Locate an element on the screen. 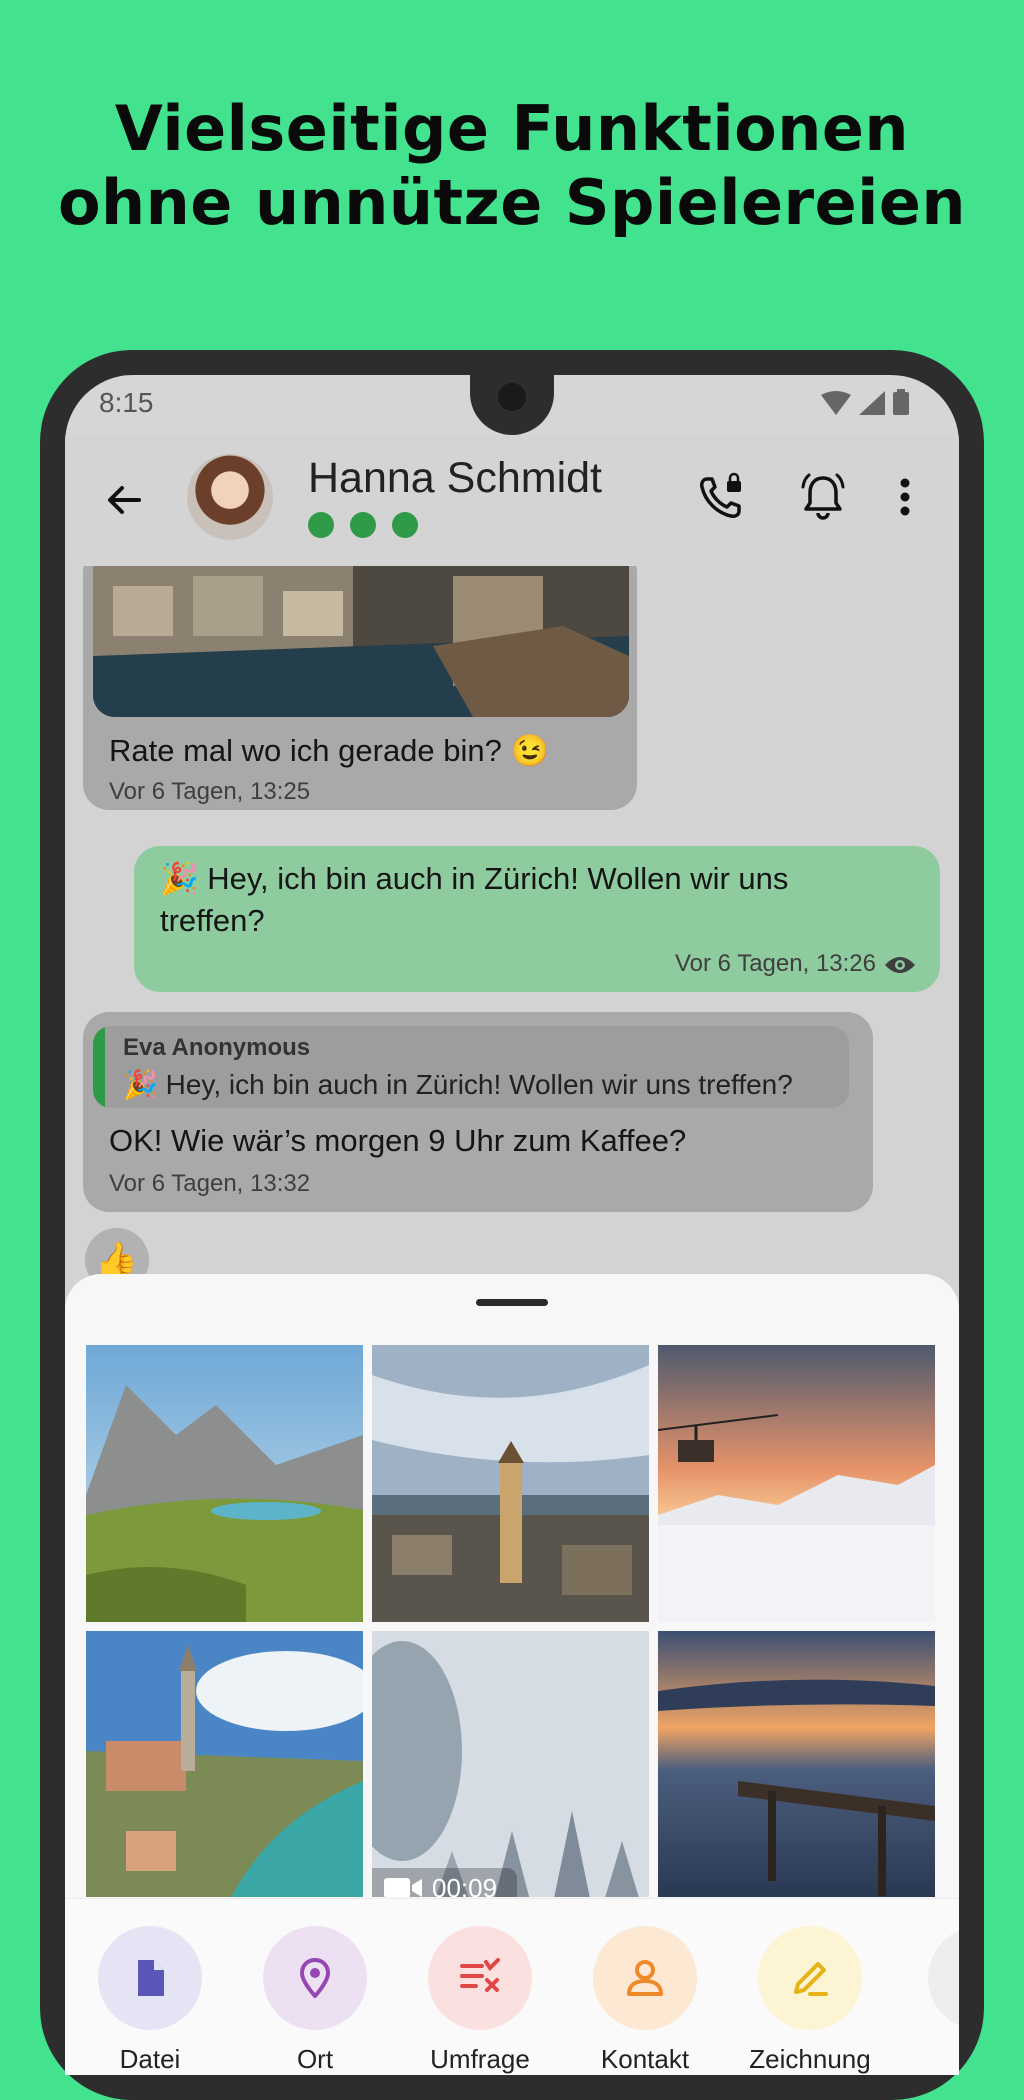  snowy-forest-photo is located at coordinates (510, 1764).